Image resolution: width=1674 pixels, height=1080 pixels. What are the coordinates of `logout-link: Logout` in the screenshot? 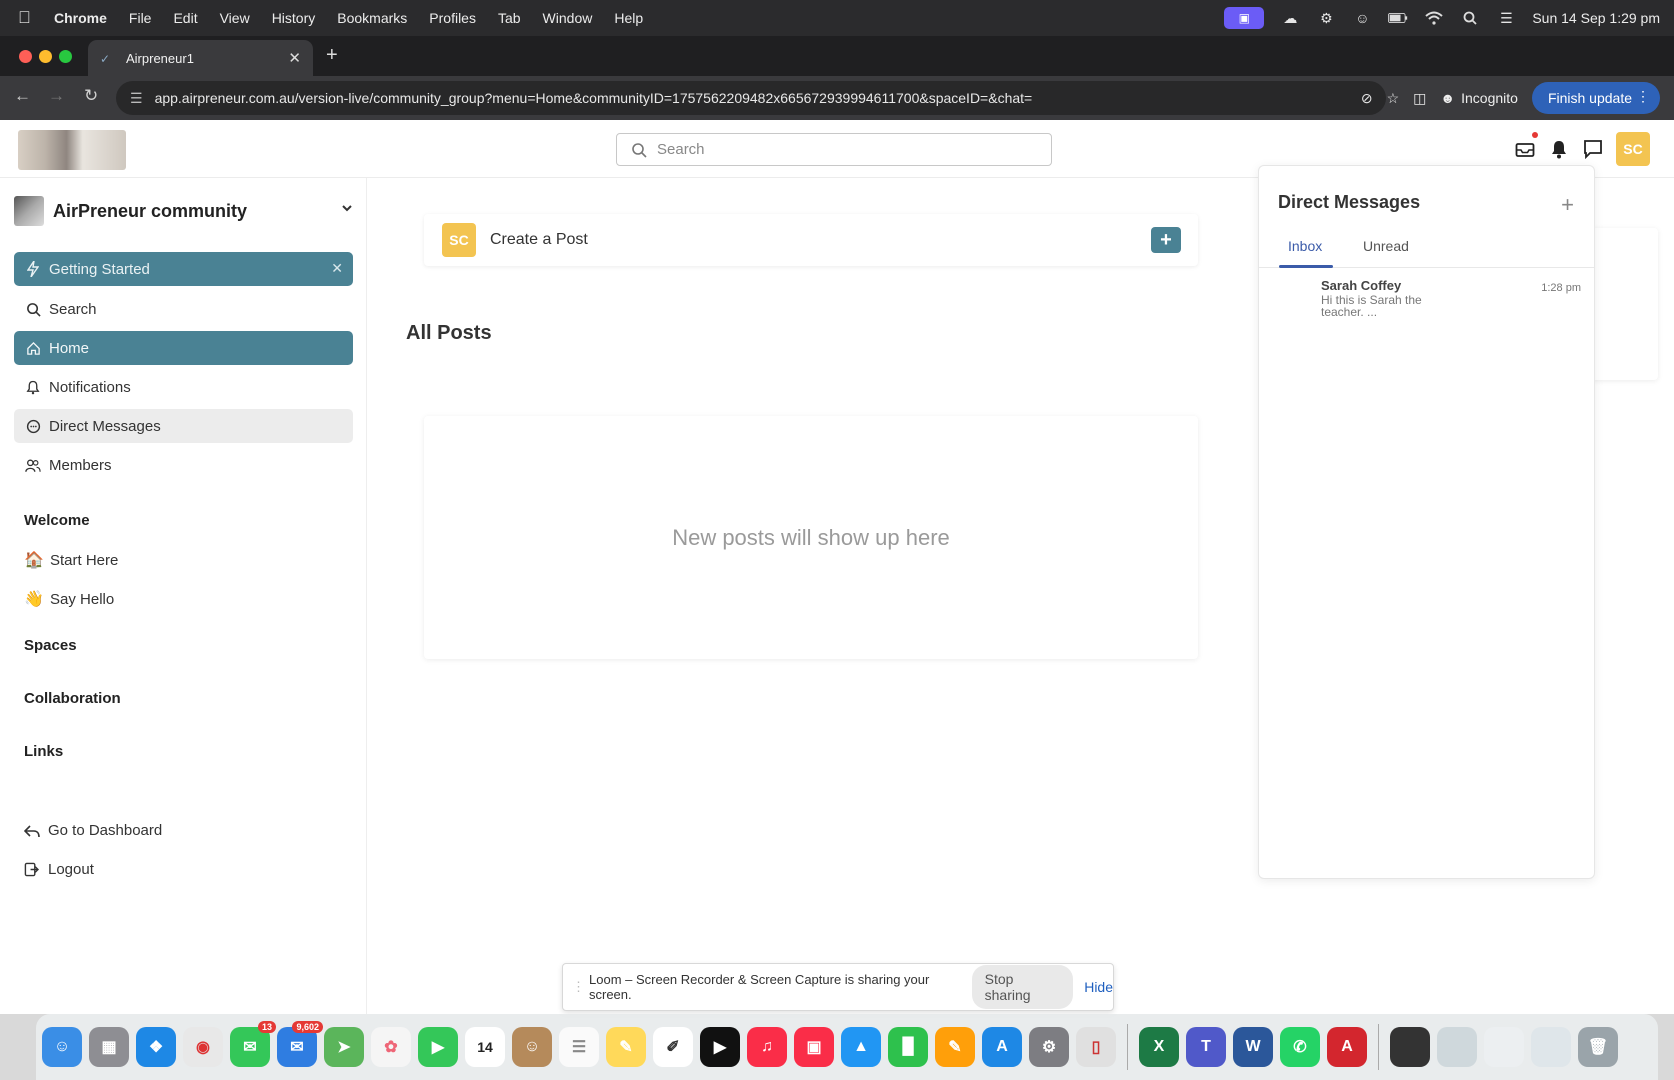 It's located at (59, 869).